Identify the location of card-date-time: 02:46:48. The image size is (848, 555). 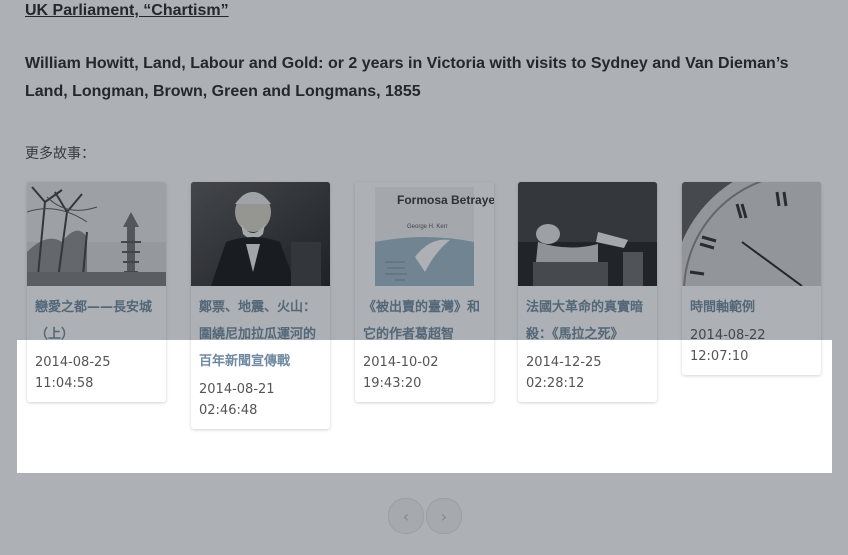
(228, 410).